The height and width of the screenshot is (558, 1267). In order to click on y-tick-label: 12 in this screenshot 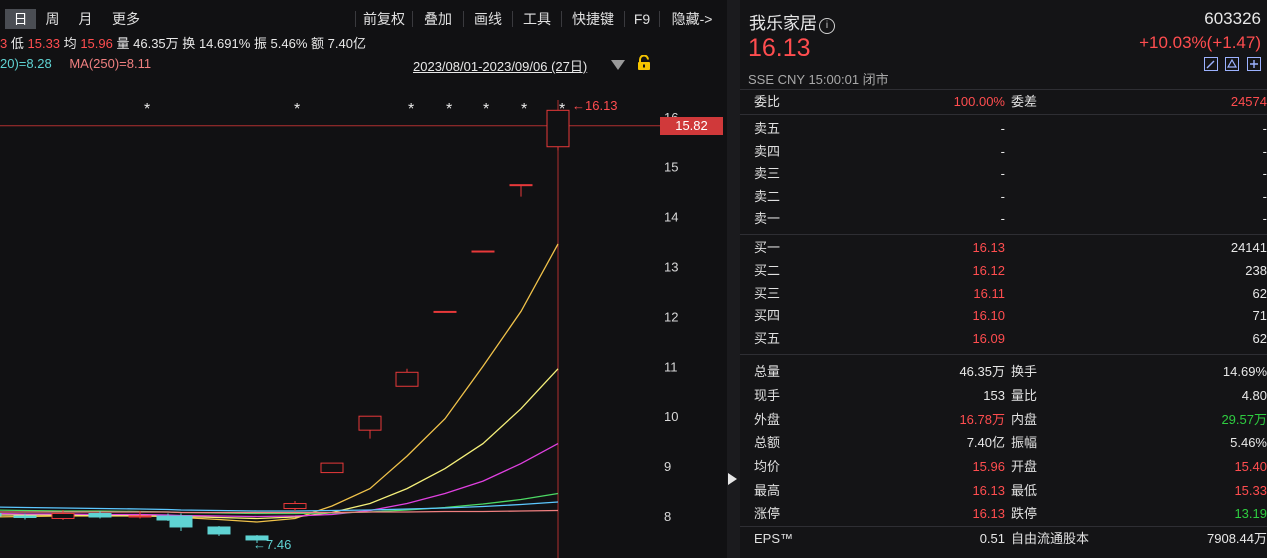, I will do `click(671, 316)`.